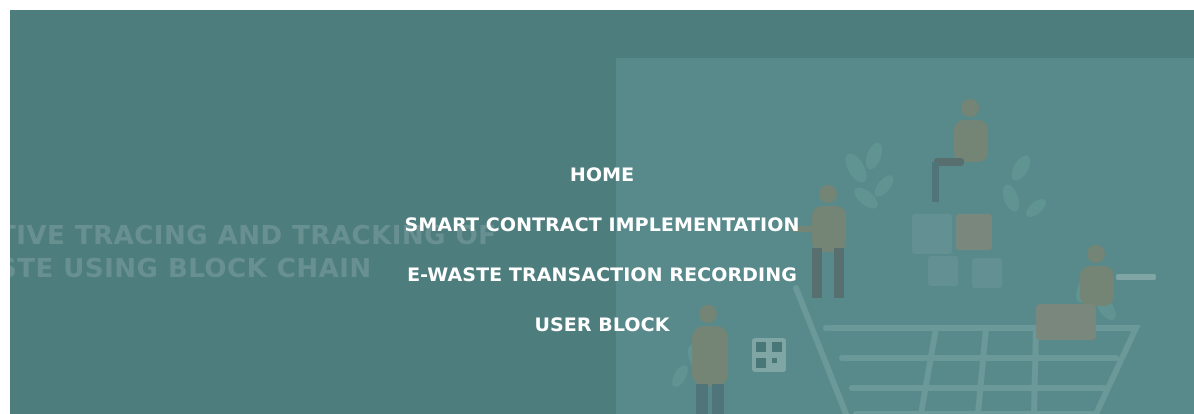 The height and width of the screenshot is (414, 1194). Describe the element at coordinates (601, 325) in the screenshot. I see `nav-link-user-block: USER BLOCK` at that location.